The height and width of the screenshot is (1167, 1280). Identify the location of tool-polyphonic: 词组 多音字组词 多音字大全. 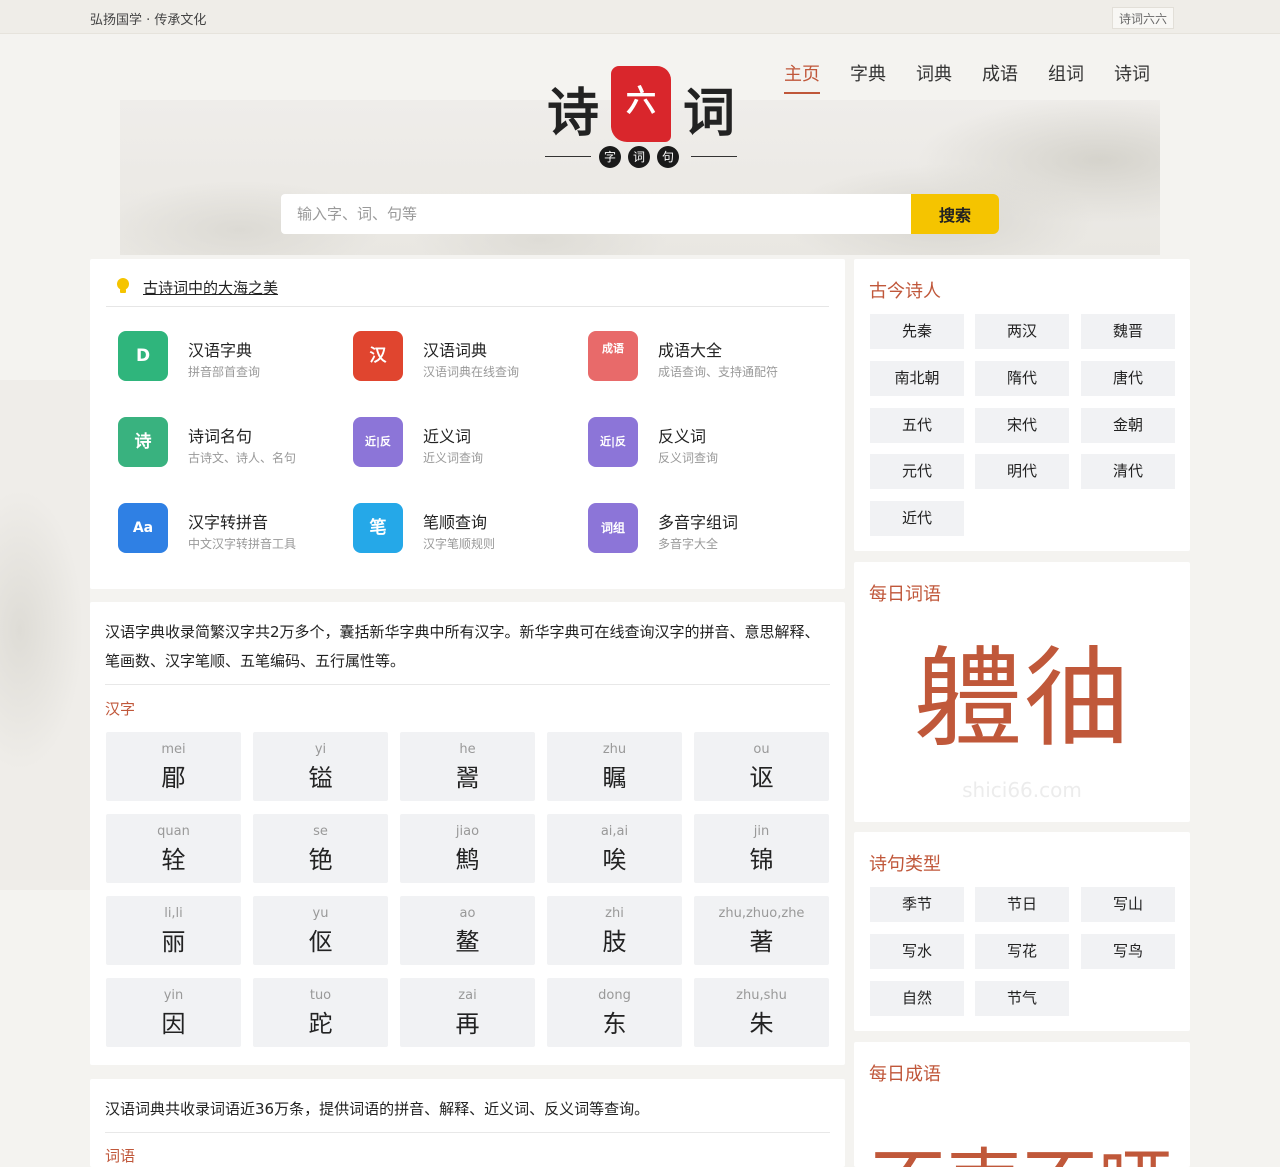
(703, 530).